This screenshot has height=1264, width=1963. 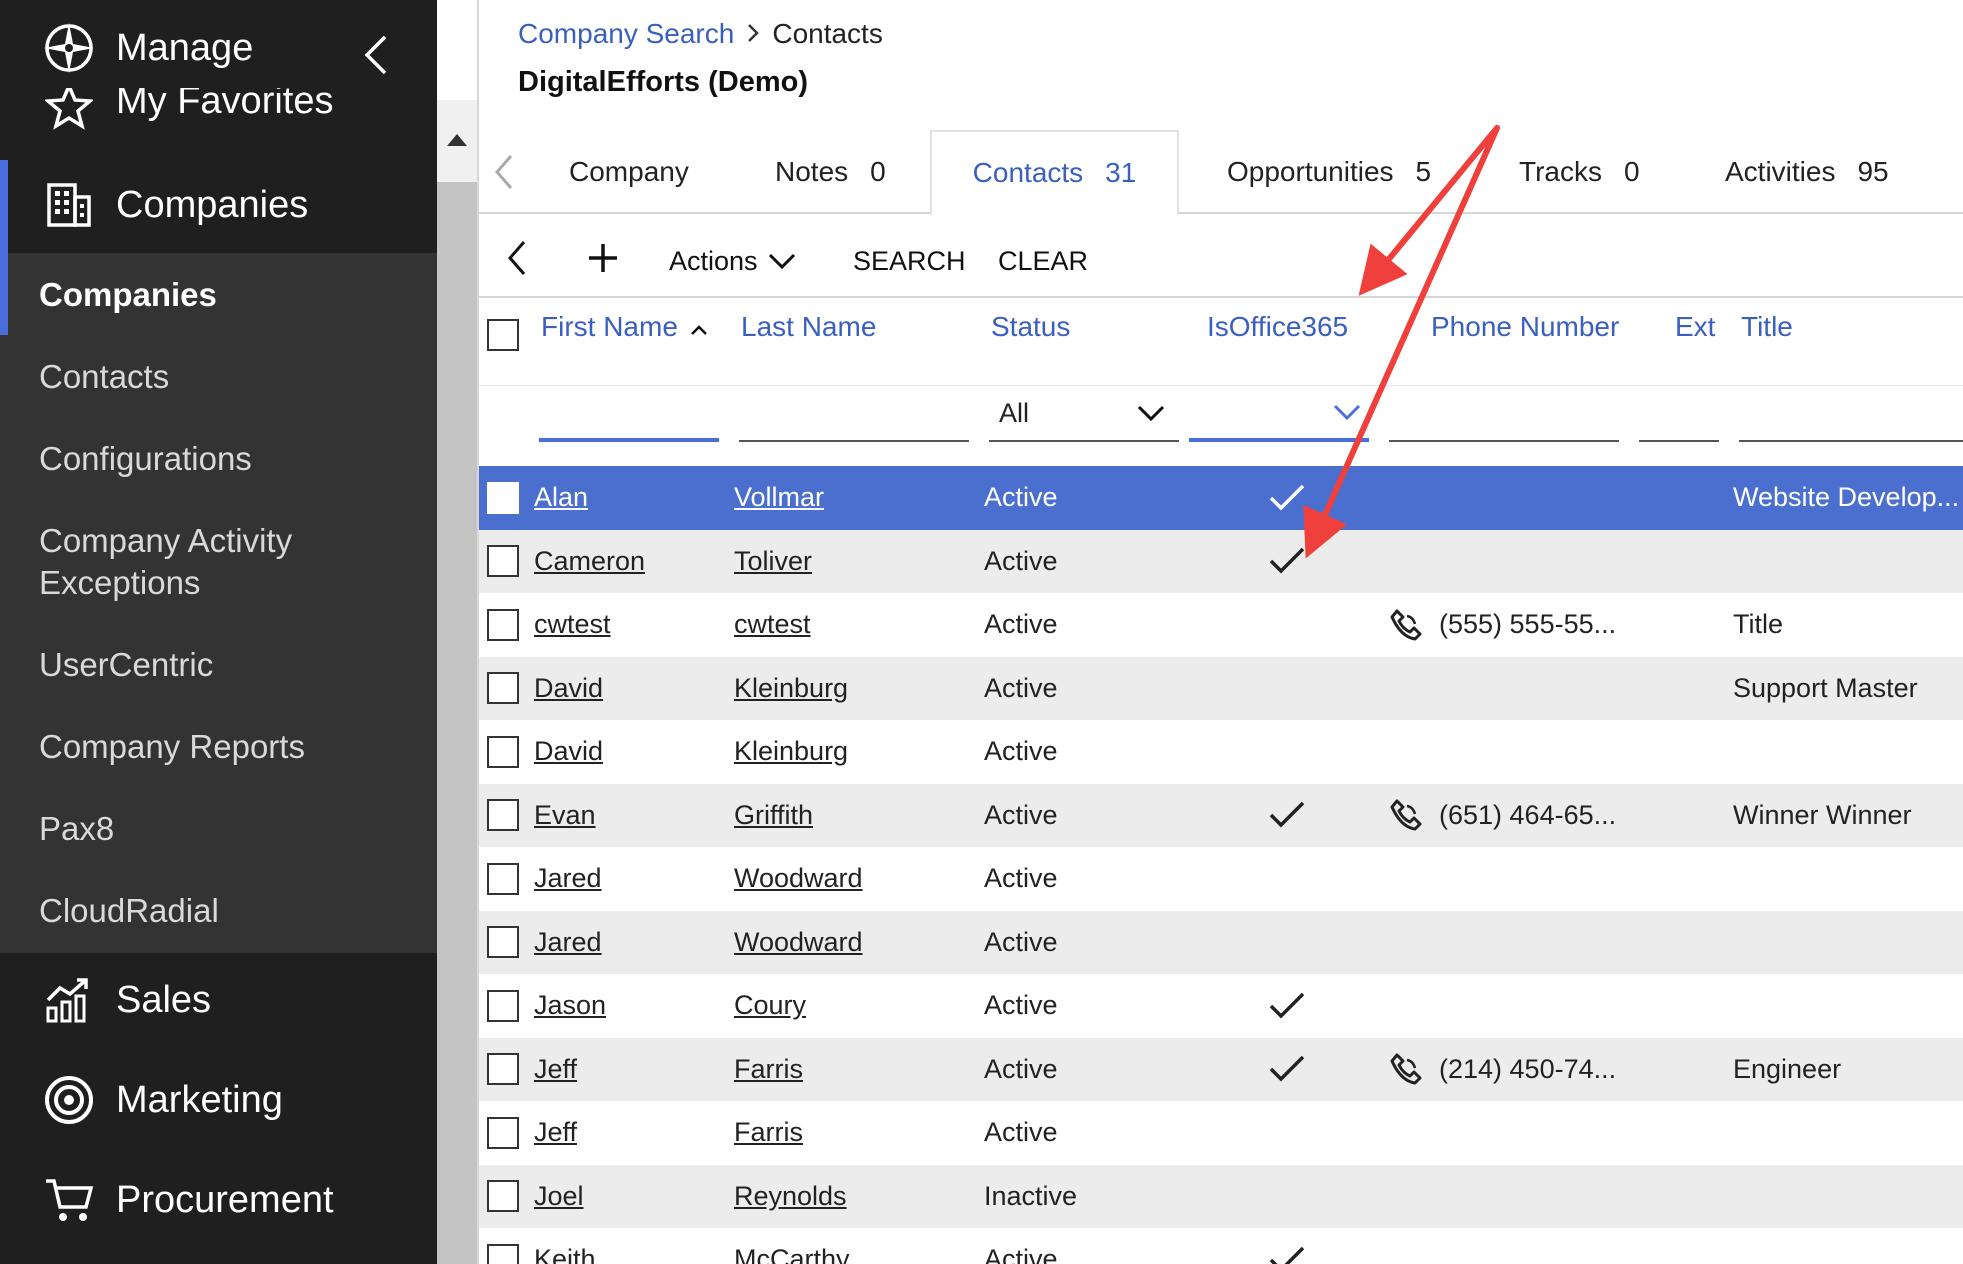 What do you see at coordinates (1679, 414) in the screenshot?
I see `ext-filter-input` at bounding box center [1679, 414].